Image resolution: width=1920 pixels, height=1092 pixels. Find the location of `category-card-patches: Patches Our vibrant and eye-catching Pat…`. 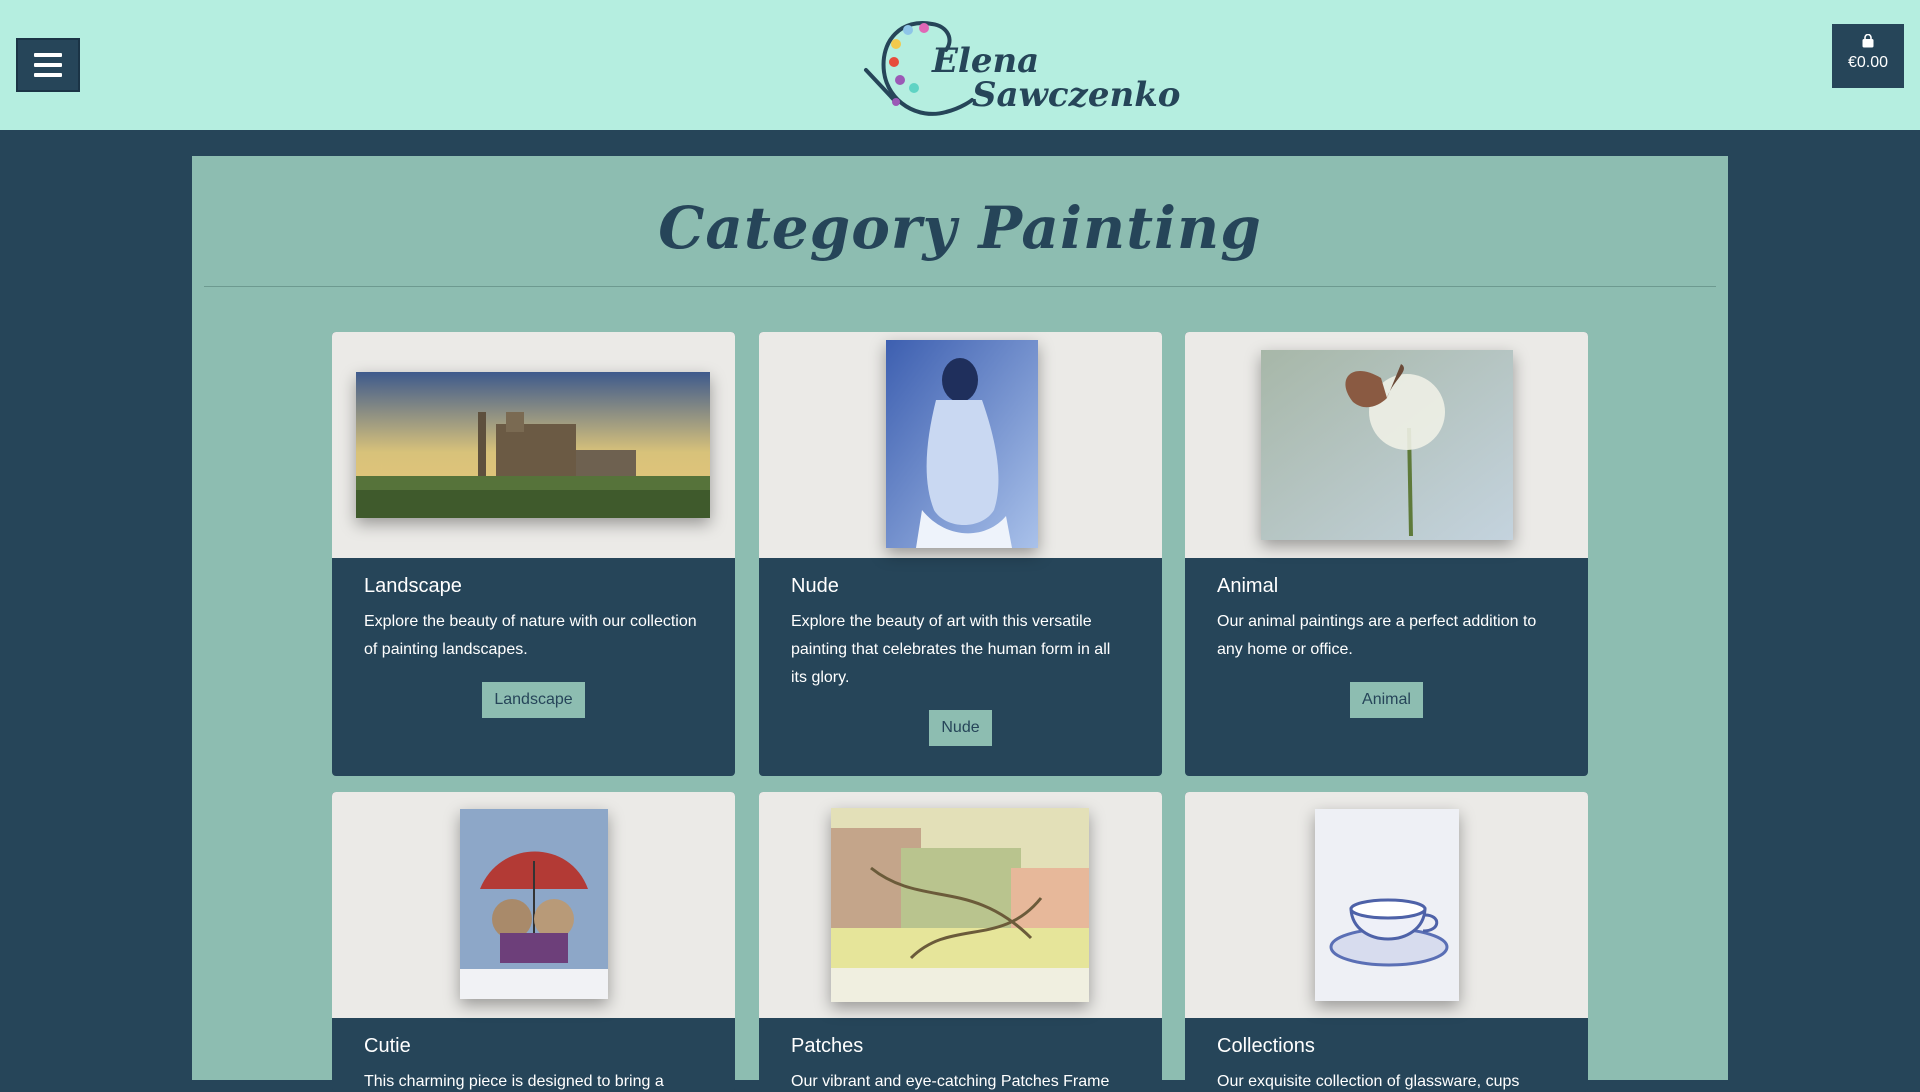

category-card-patches: Patches Our vibrant and eye-catching Pat… is located at coordinates (960, 942).